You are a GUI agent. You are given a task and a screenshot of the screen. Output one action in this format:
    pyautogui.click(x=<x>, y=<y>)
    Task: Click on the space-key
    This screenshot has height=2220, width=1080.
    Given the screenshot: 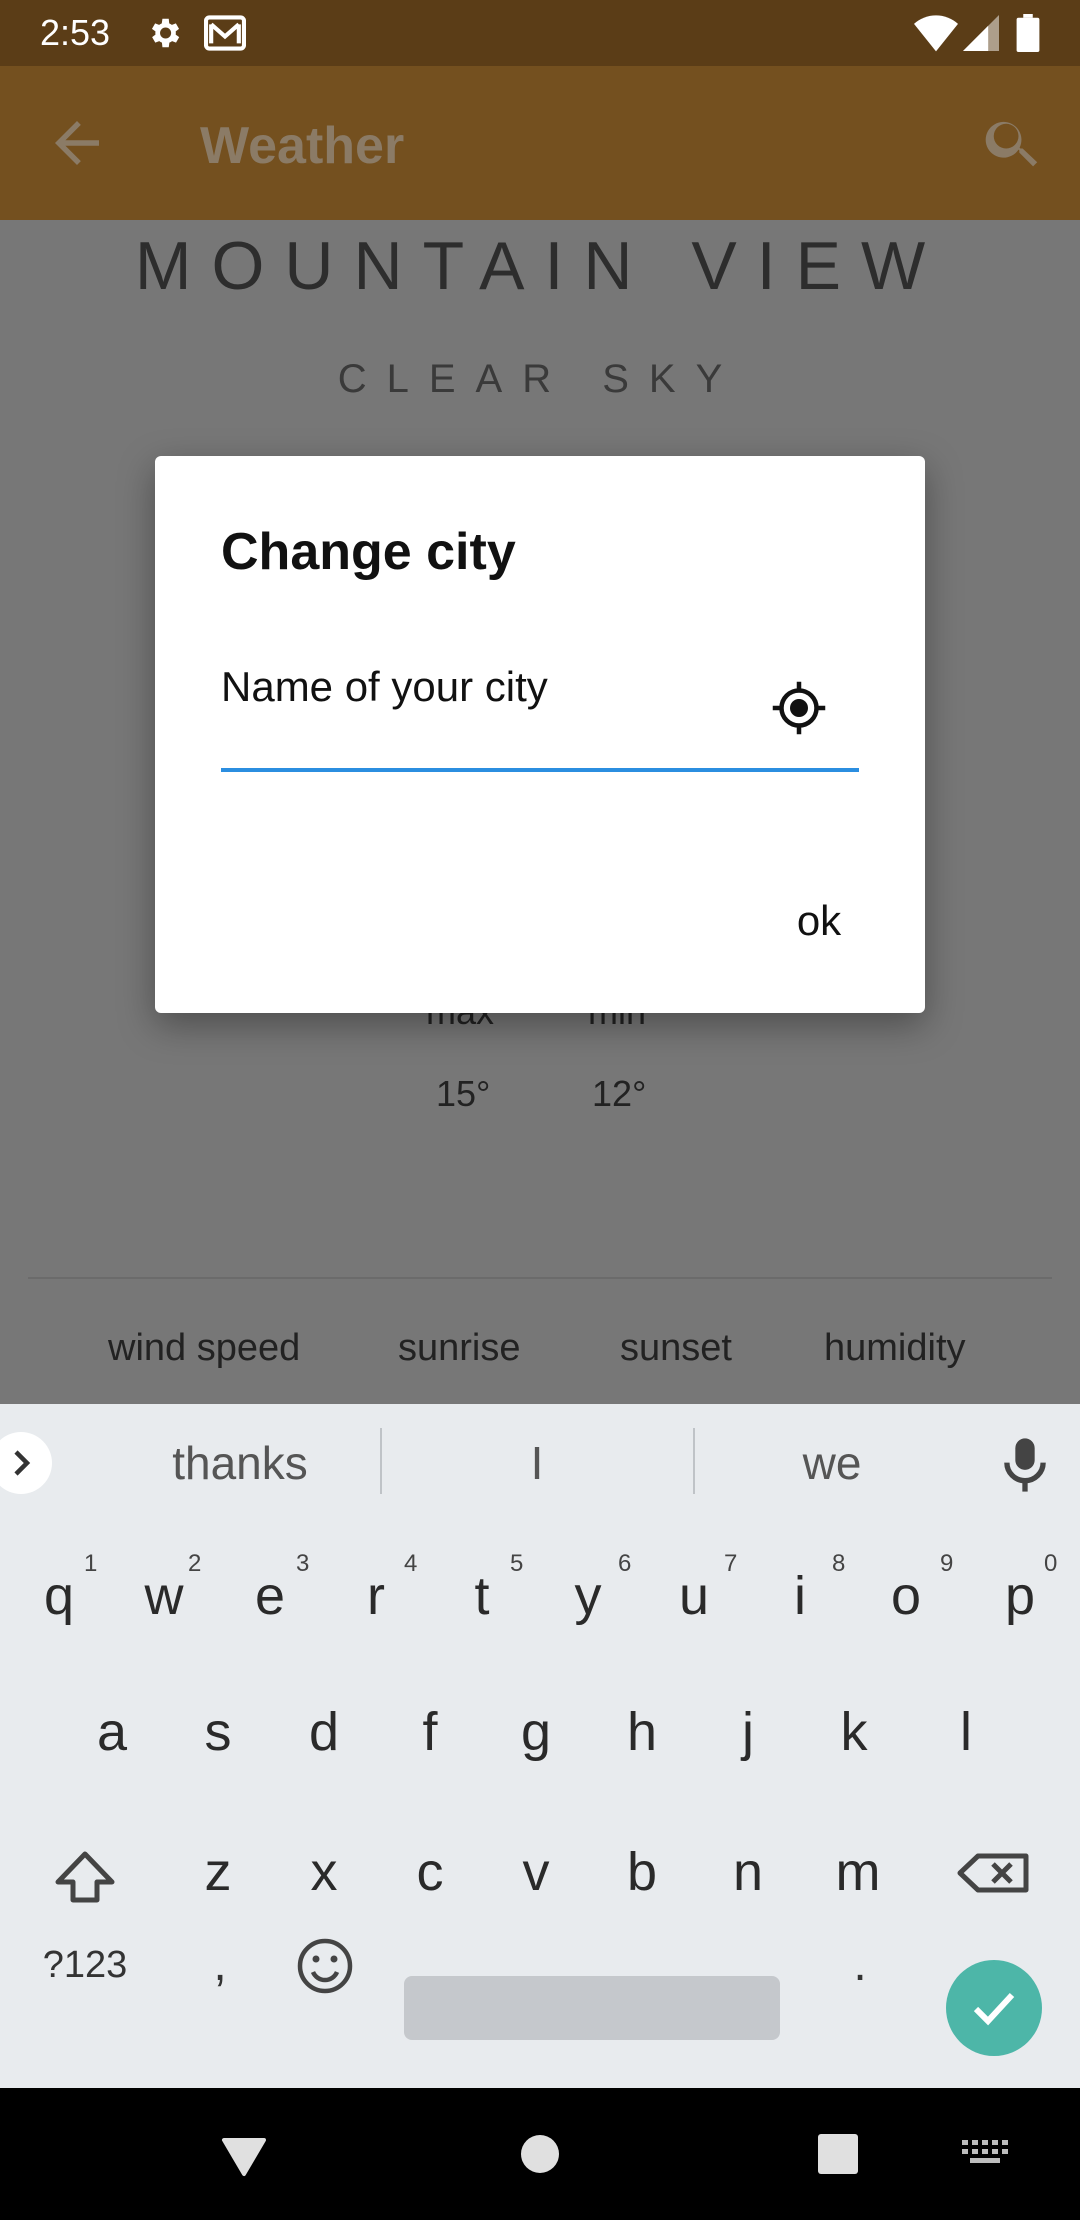 What is the action you would take?
    pyautogui.click(x=592, y=2008)
    